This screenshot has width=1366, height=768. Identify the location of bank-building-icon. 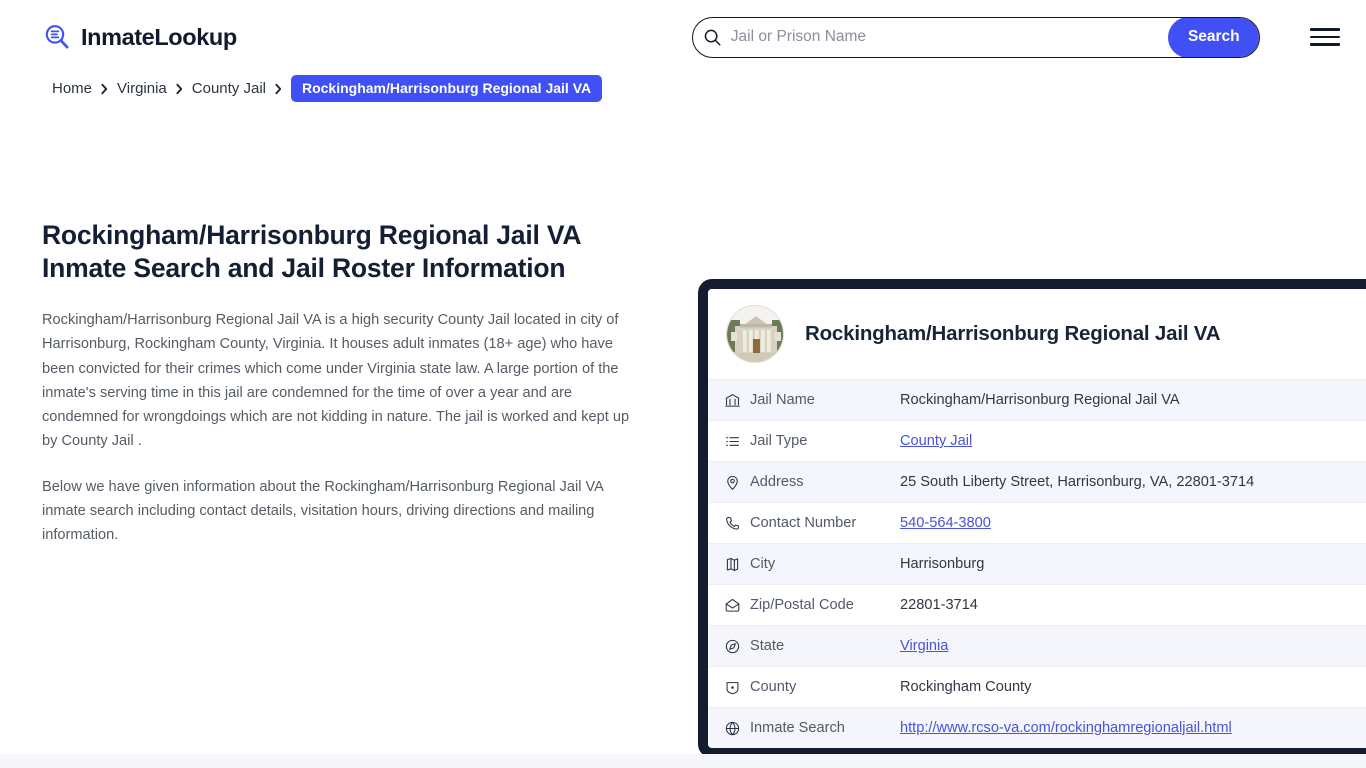
(737, 400).